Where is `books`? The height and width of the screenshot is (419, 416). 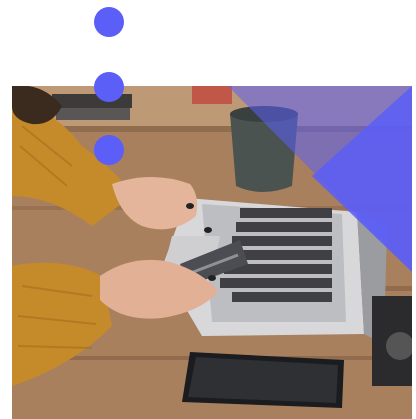 books is located at coordinates (92, 107).